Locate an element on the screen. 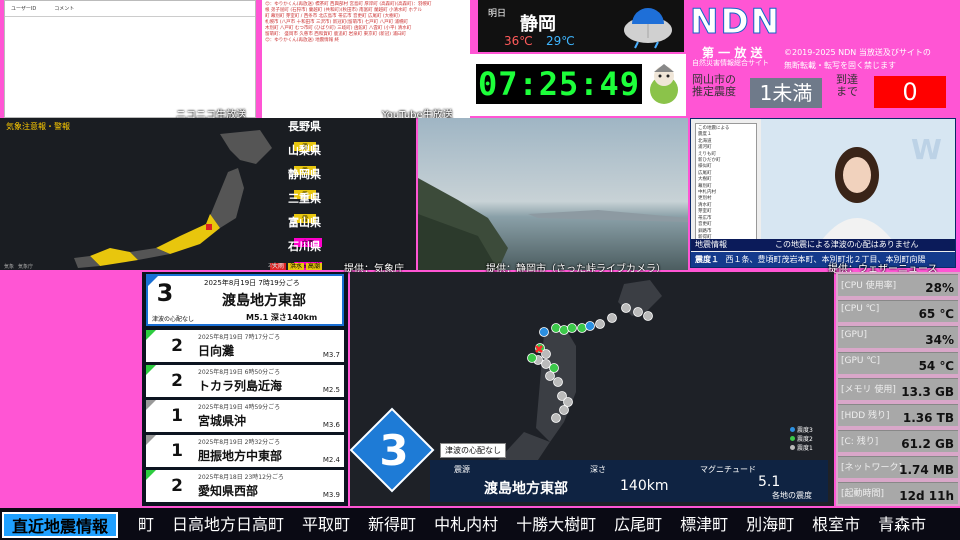  digital-clock: 07:25:49 is located at coordinates (559, 84).